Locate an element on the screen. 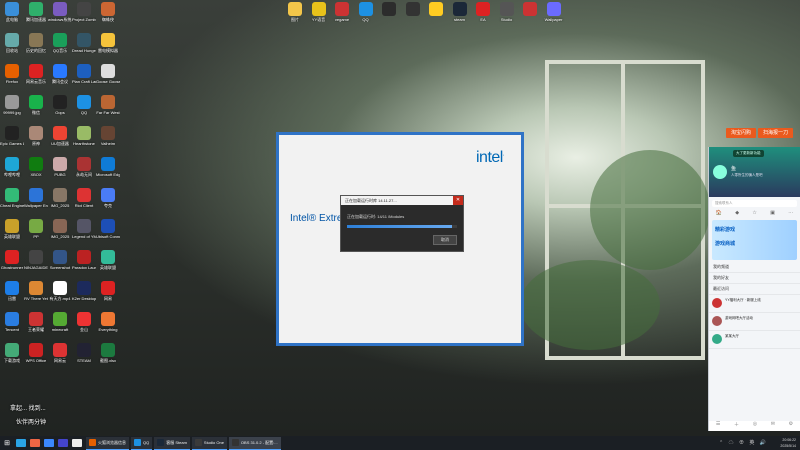 This screenshot has width=800, height=450. desktop-icon: Studio is located at coordinates (507, 12).